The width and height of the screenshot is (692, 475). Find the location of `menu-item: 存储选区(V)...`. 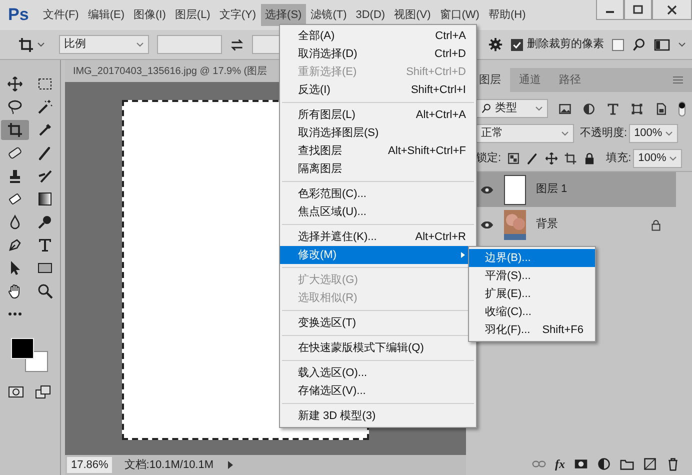

menu-item: 存储选区(V)... is located at coordinates (378, 391).